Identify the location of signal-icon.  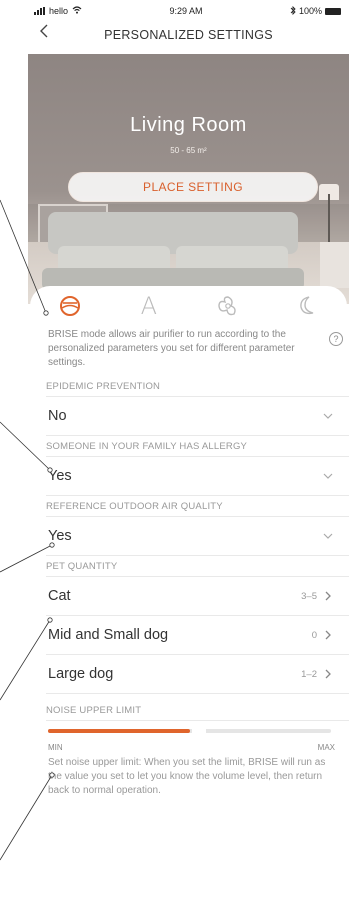
(39, 11).